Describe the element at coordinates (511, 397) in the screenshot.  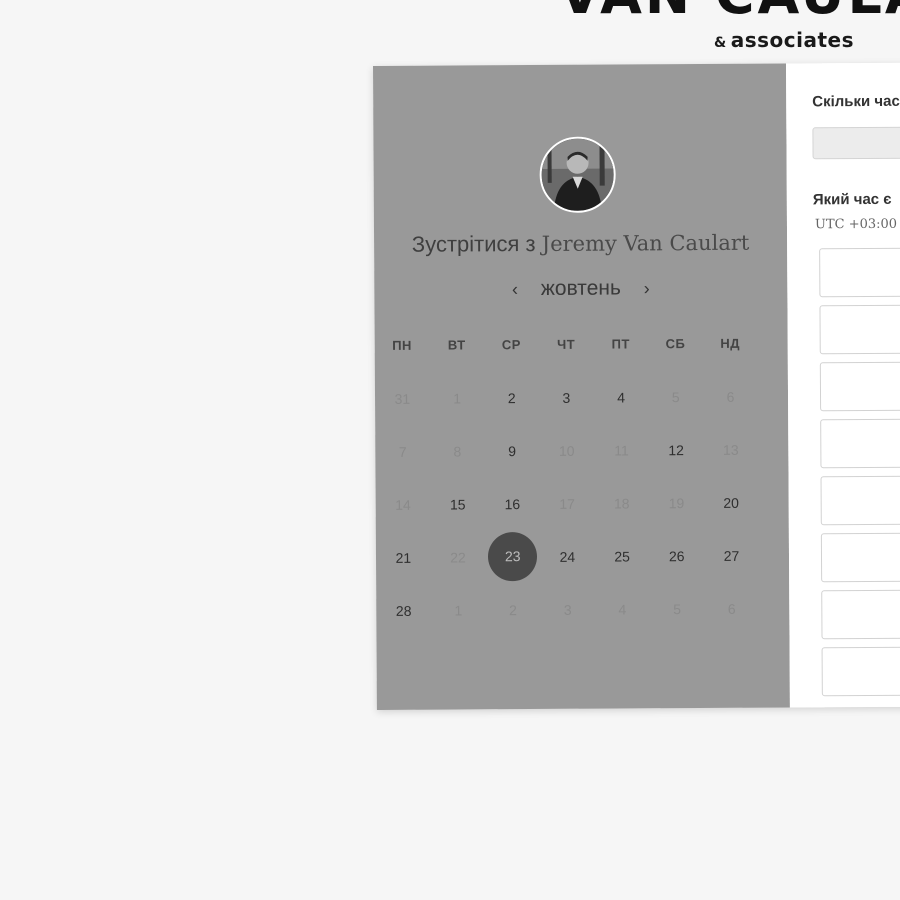
I see `calendar-day: 2` at that location.